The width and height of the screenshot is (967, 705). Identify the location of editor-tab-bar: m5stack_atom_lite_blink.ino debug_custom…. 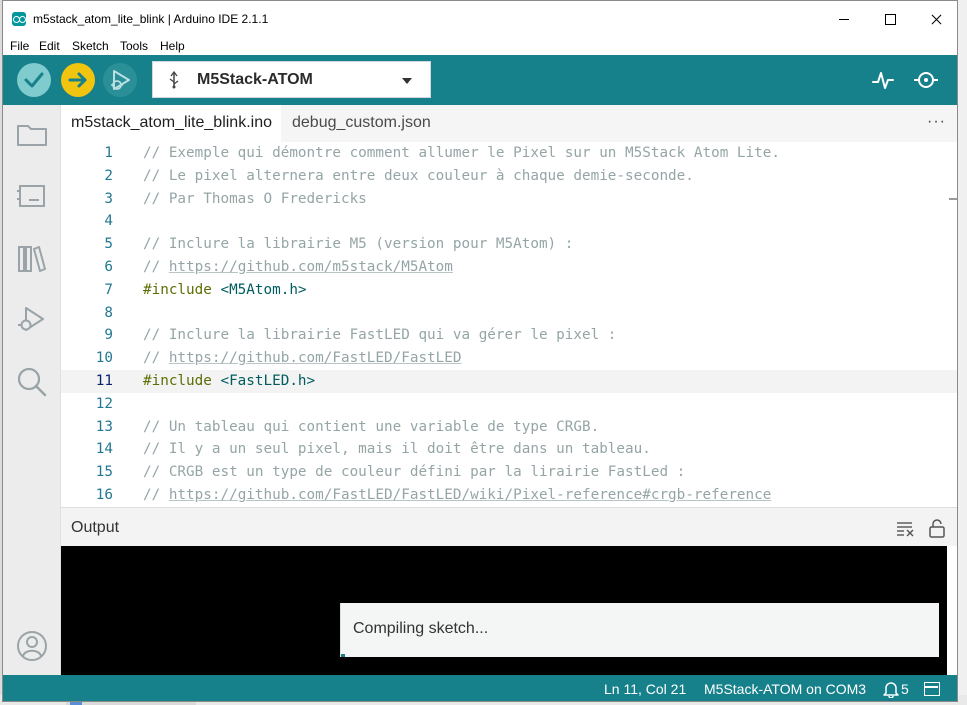
(509, 123).